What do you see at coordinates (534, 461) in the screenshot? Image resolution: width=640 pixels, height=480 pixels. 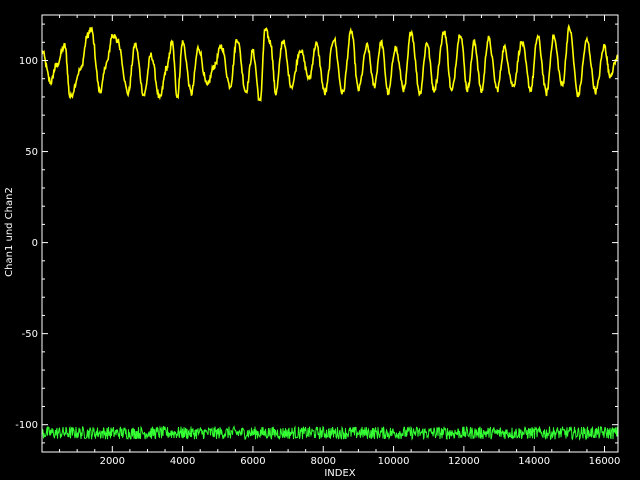 I see `x-tick-label: 14000` at bounding box center [534, 461].